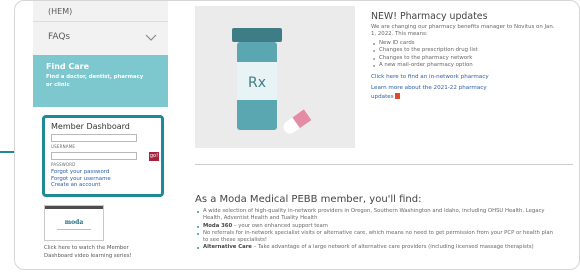  What do you see at coordinates (471, 51) in the screenshot?
I see `list-item: Changes to the prescription drug list` at bounding box center [471, 51].